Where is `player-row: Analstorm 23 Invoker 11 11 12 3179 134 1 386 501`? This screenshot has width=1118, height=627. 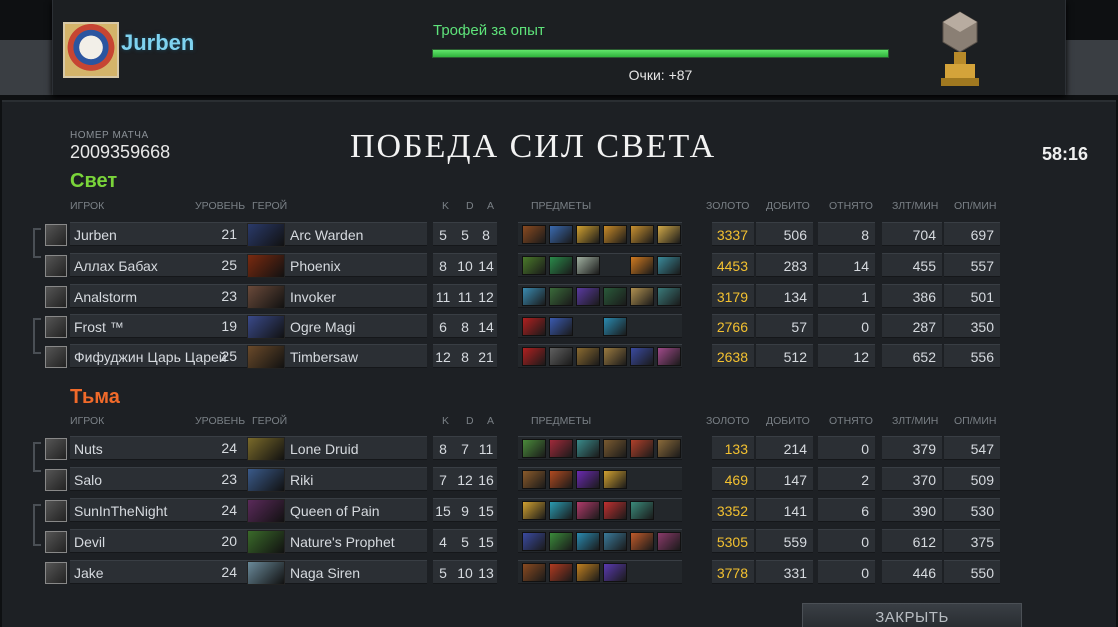 player-row: Analstorm 23 Invoker 11 11 12 3179 134 1 386 501 is located at coordinates (522, 297).